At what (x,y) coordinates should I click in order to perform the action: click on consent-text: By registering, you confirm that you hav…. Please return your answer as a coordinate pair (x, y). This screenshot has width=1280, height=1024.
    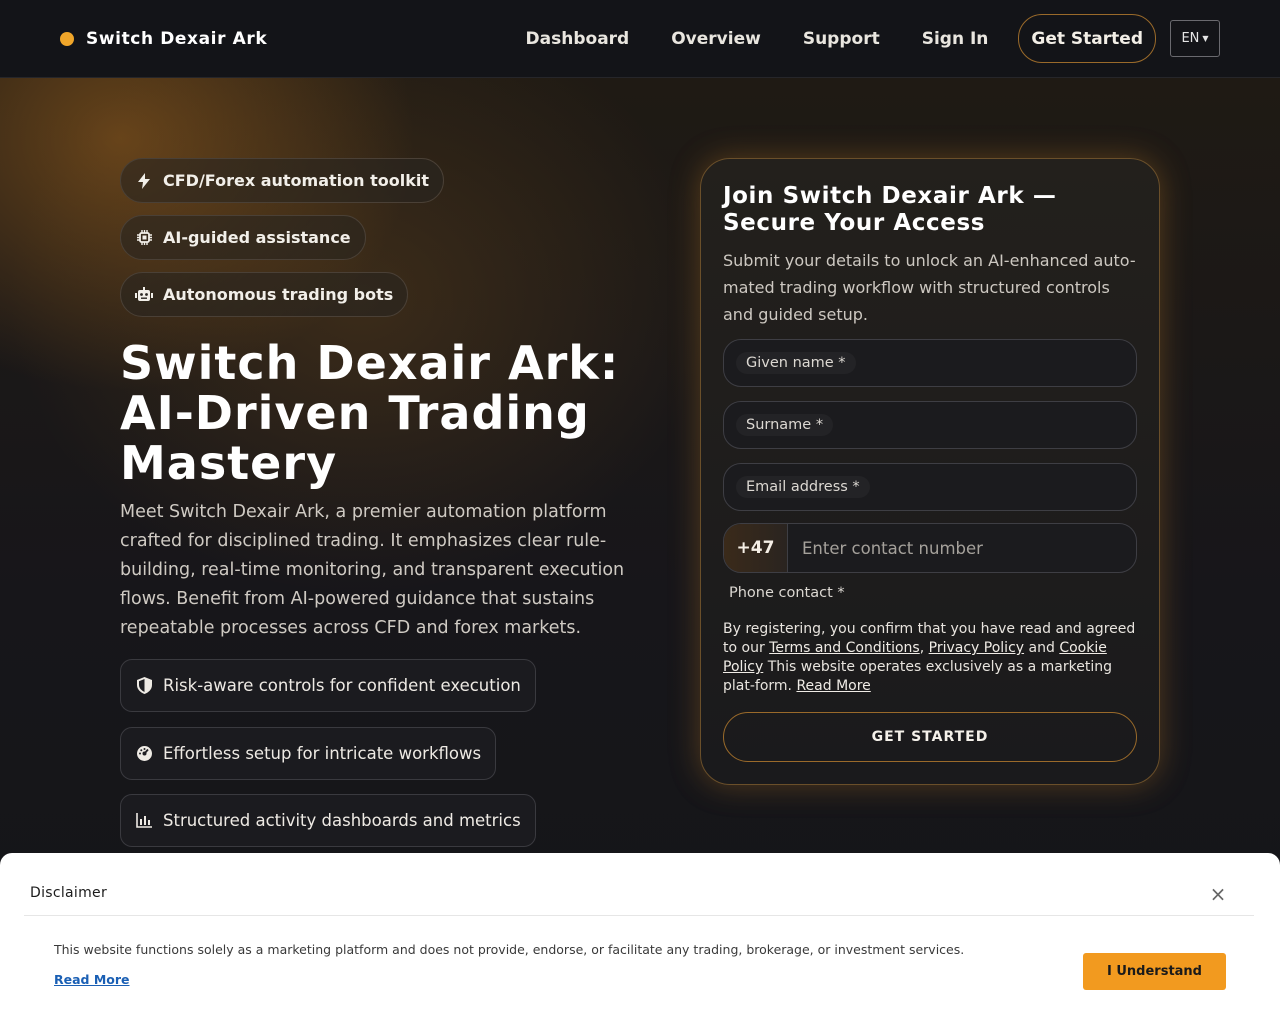
    Looking at the image, I should click on (931, 658).